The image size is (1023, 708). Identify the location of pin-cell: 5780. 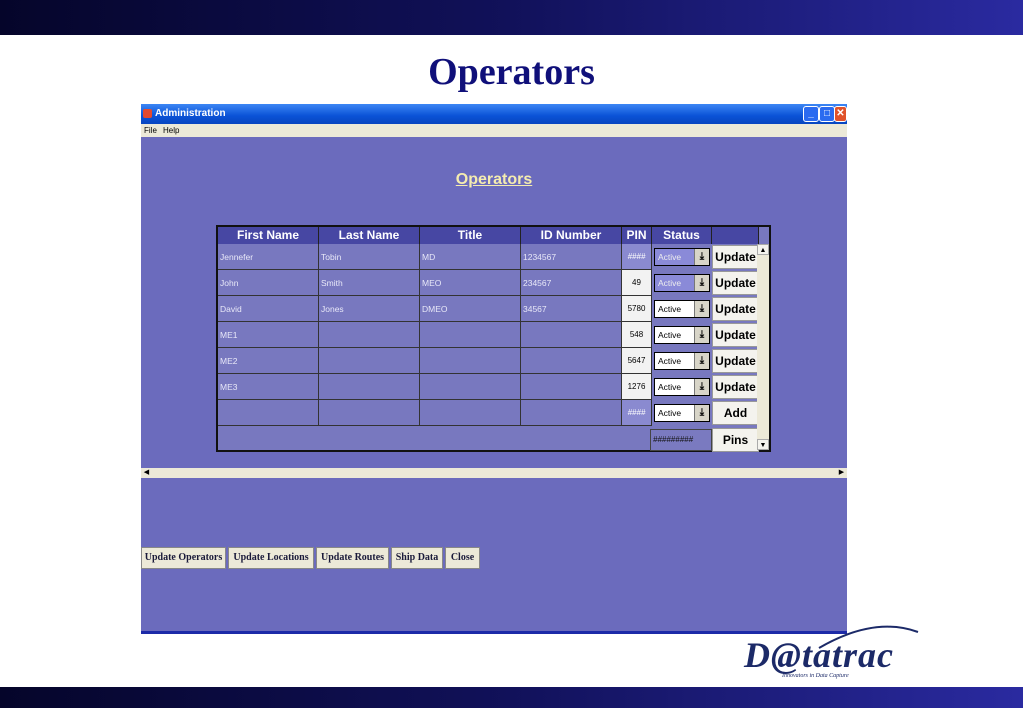
(637, 309).